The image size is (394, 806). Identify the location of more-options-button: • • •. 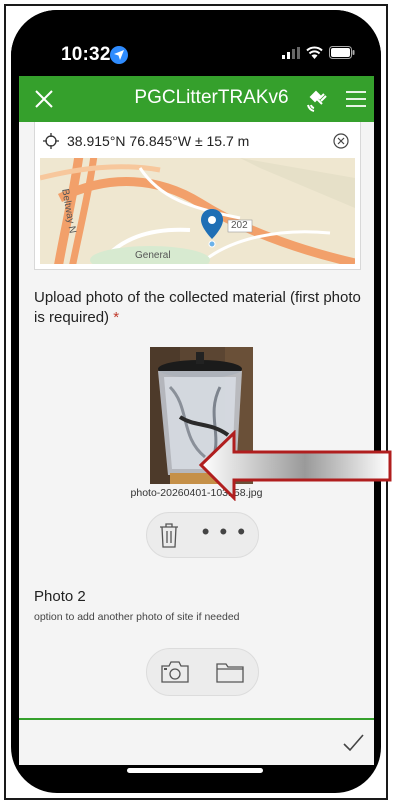
(224, 532).